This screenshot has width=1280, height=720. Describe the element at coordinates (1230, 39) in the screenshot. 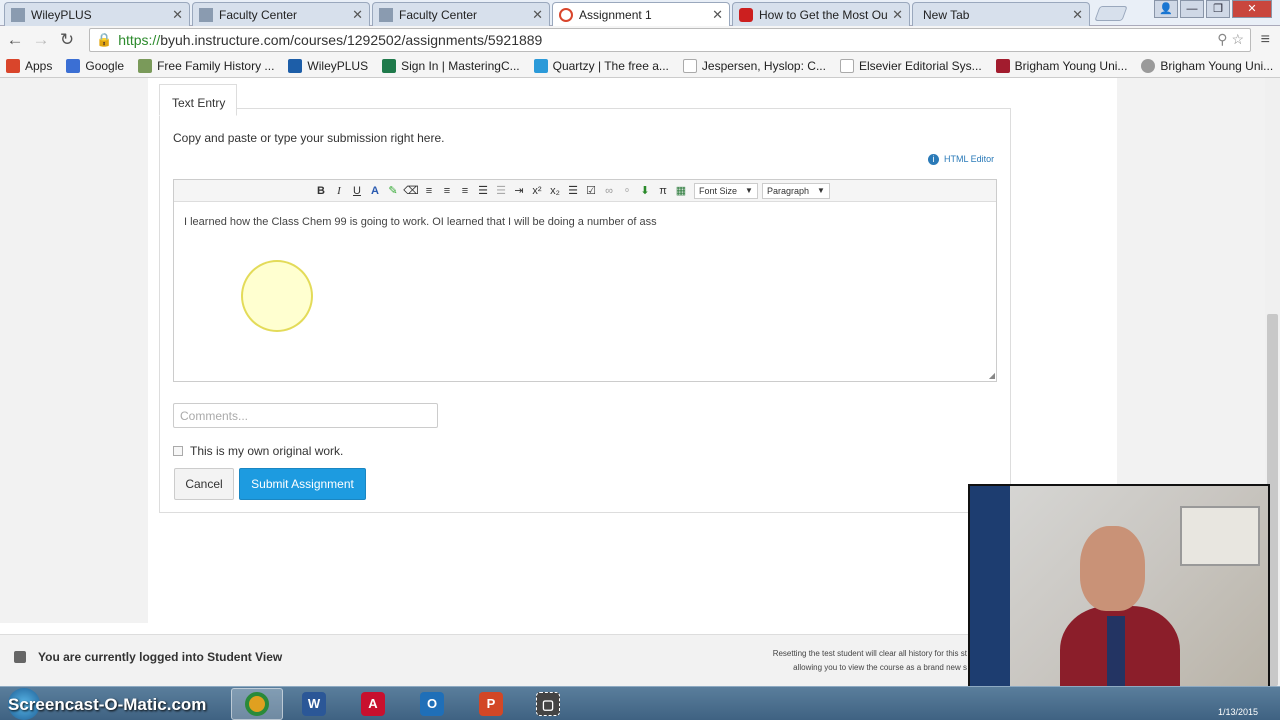

I see `omnibox-icons: ⚲ ☆` at that location.